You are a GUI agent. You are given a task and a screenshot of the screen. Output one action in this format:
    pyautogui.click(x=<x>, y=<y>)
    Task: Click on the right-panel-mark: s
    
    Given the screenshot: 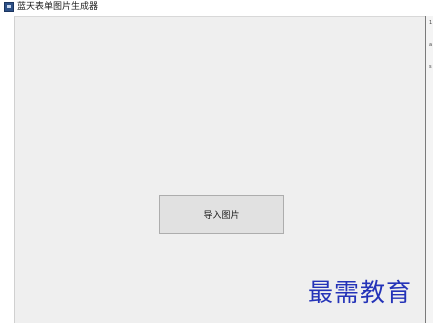 What is the action you would take?
    pyautogui.click(x=430, y=67)
    